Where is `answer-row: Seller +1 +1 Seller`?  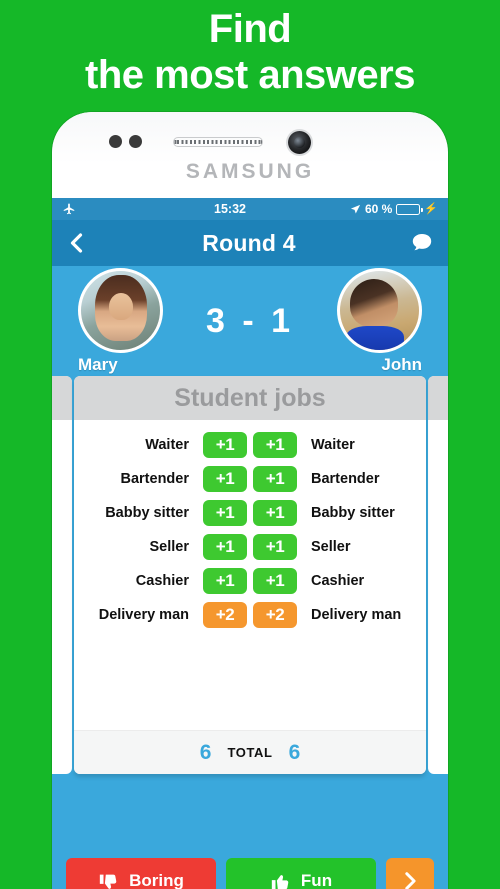 answer-row: Seller +1 +1 Seller is located at coordinates (250, 547).